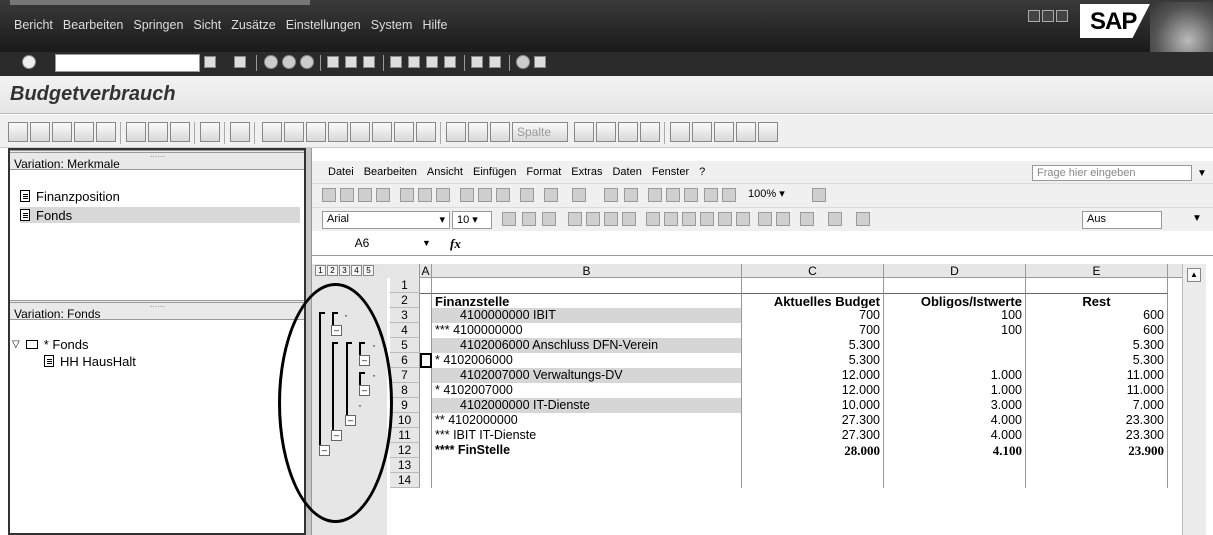 This screenshot has width=1213, height=535. I want to click on variant-icon, so click(680, 132).